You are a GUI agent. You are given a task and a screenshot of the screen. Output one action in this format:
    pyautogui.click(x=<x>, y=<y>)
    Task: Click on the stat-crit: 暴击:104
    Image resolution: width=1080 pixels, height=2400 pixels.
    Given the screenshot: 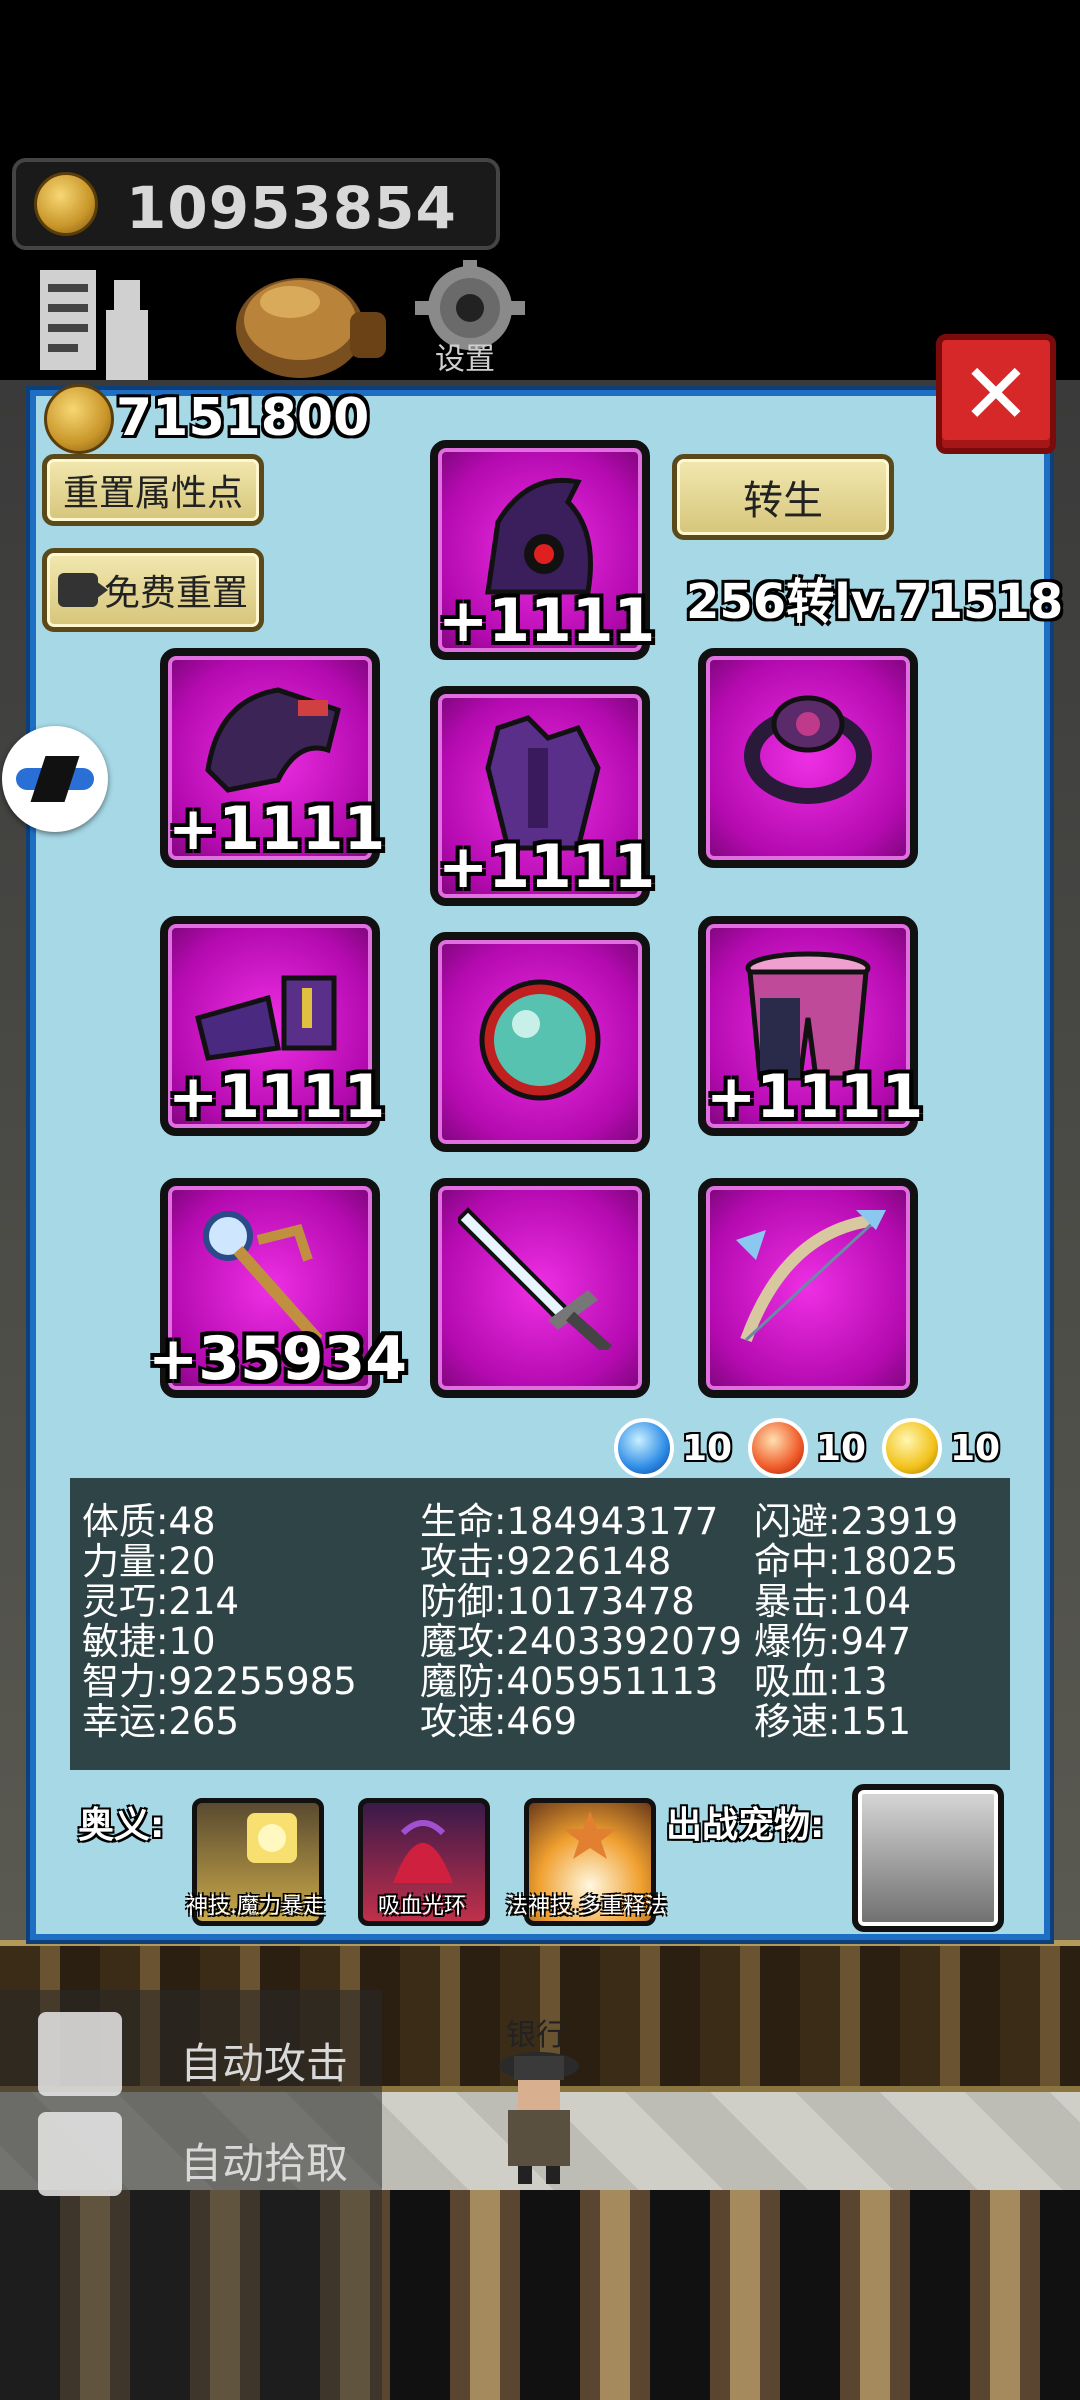 What is the action you would take?
    pyautogui.click(x=833, y=1601)
    